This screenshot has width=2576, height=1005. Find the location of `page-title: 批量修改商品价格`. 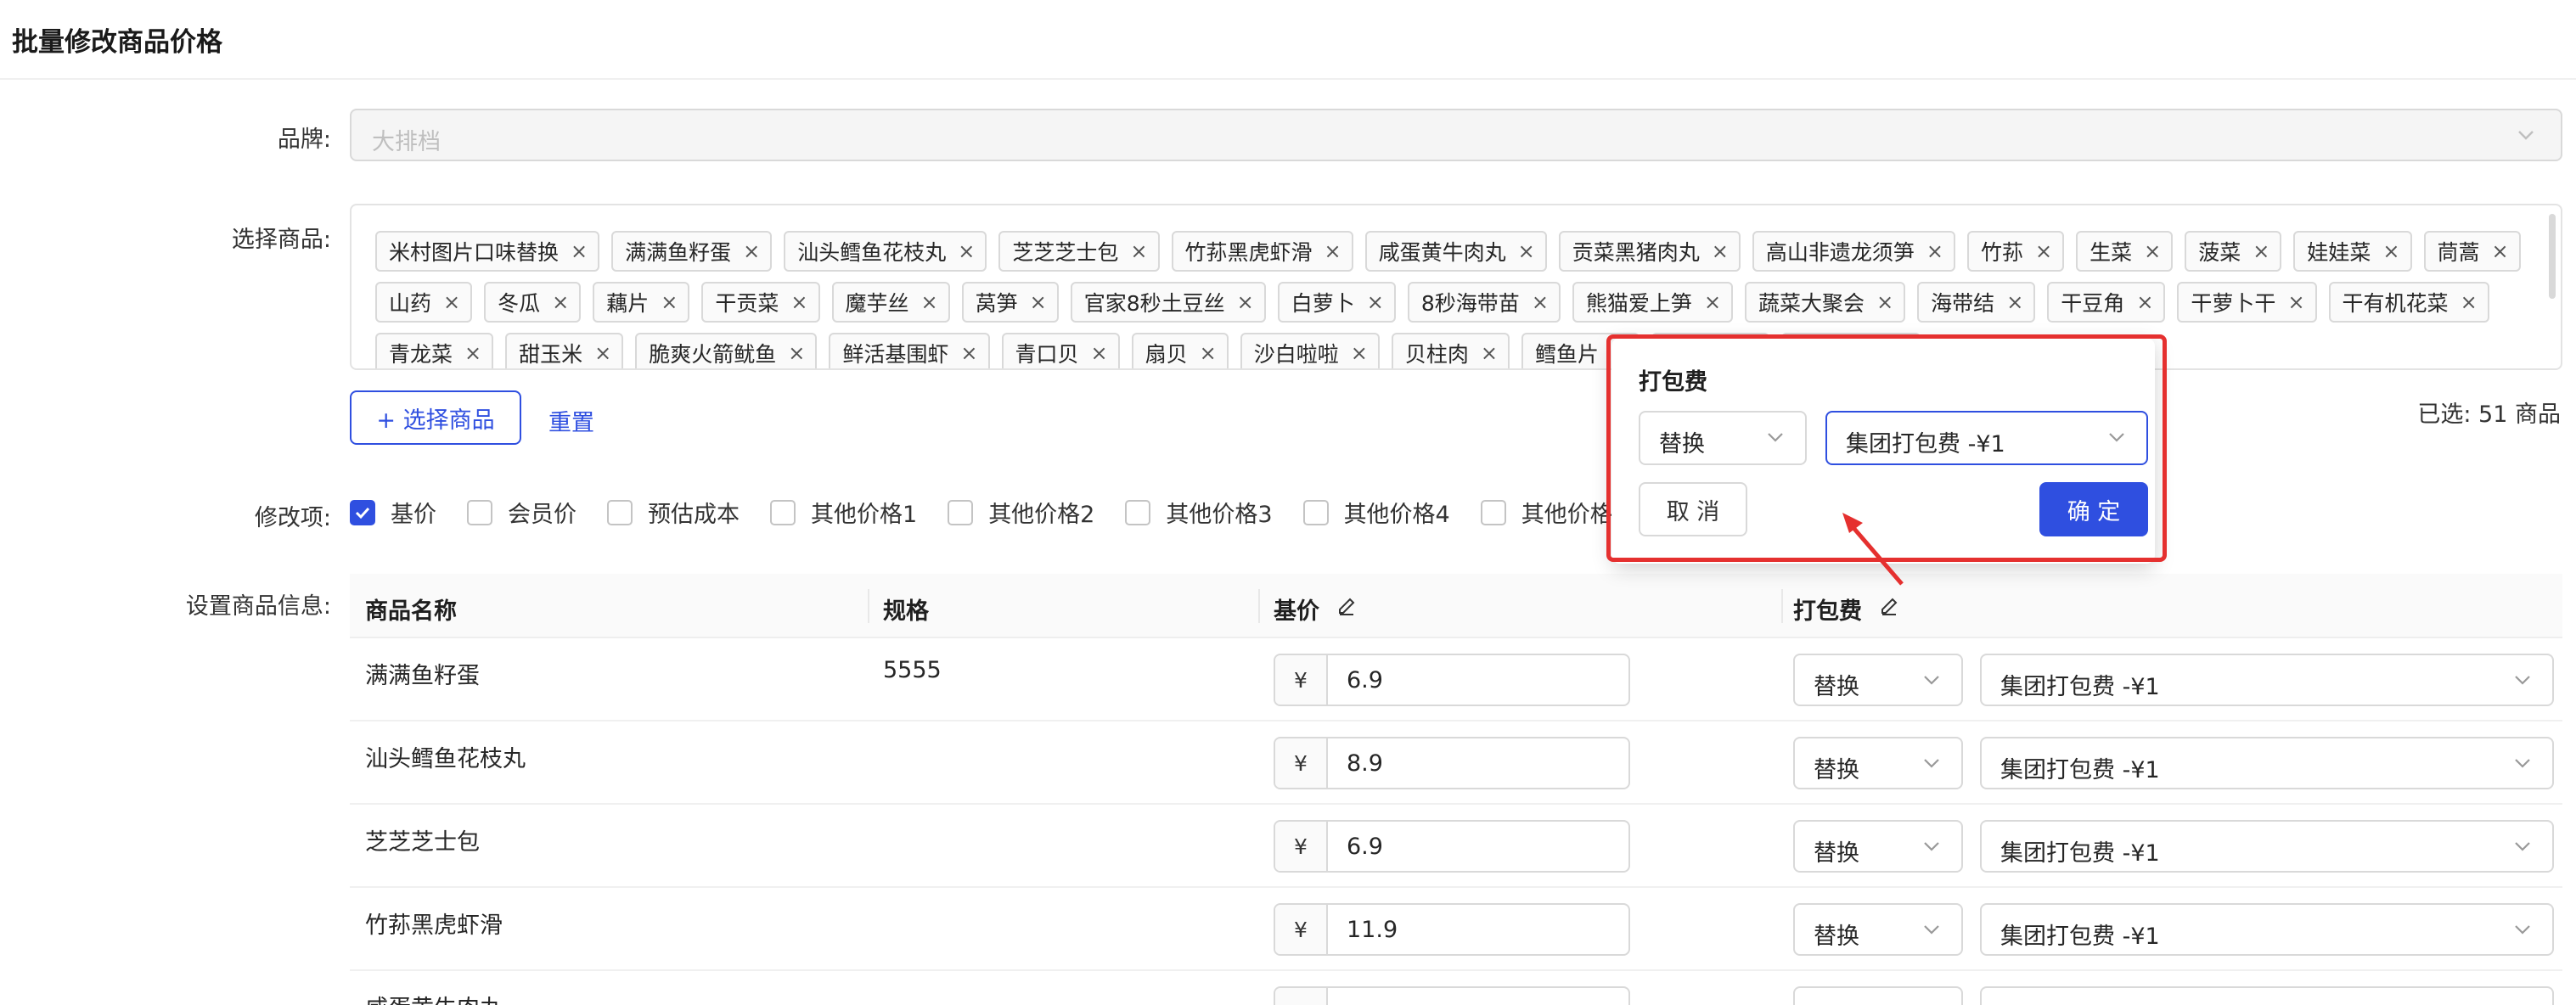

page-title: 批量修改商品价格 is located at coordinates (117, 42).